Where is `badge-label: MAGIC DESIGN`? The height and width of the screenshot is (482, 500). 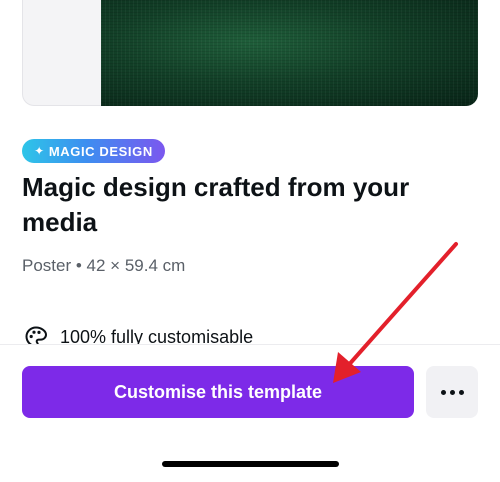 badge-label: MAGIC DESIGN is located at coordinates (100, 151).